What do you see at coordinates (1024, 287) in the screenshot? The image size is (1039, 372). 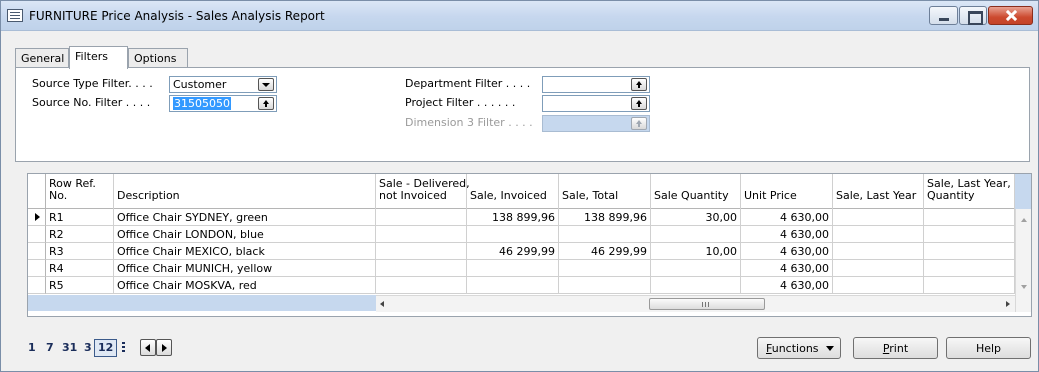 I see `scroll-down-icon` at bounding box center [1024, 287].